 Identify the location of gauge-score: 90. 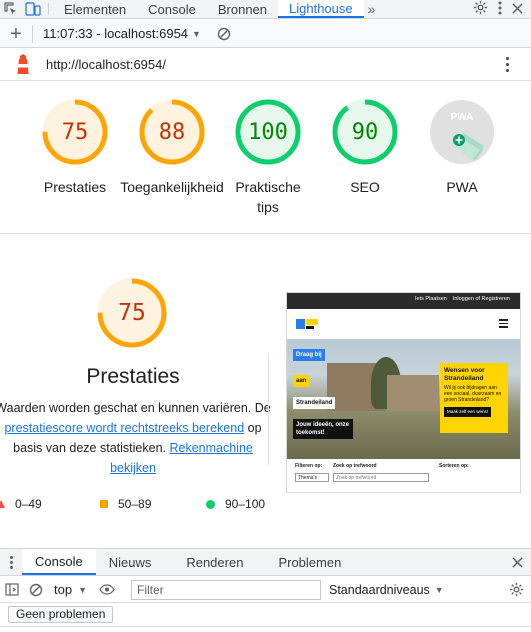
(365, 132).